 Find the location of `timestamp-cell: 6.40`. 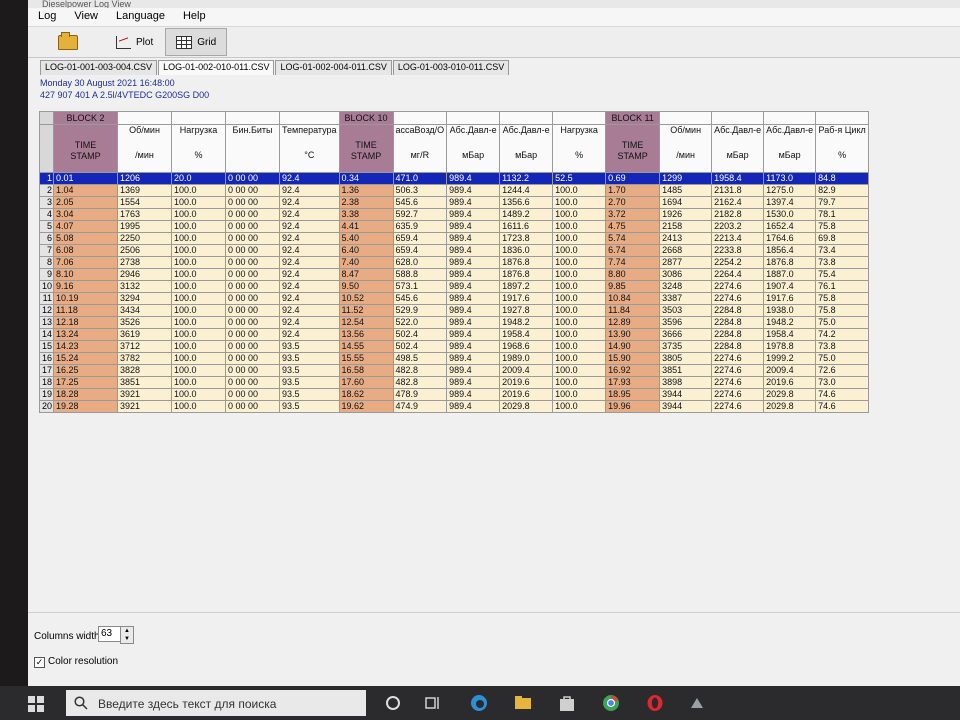

timestamp-cell: 6.40 is located at coordinates (366, 250).